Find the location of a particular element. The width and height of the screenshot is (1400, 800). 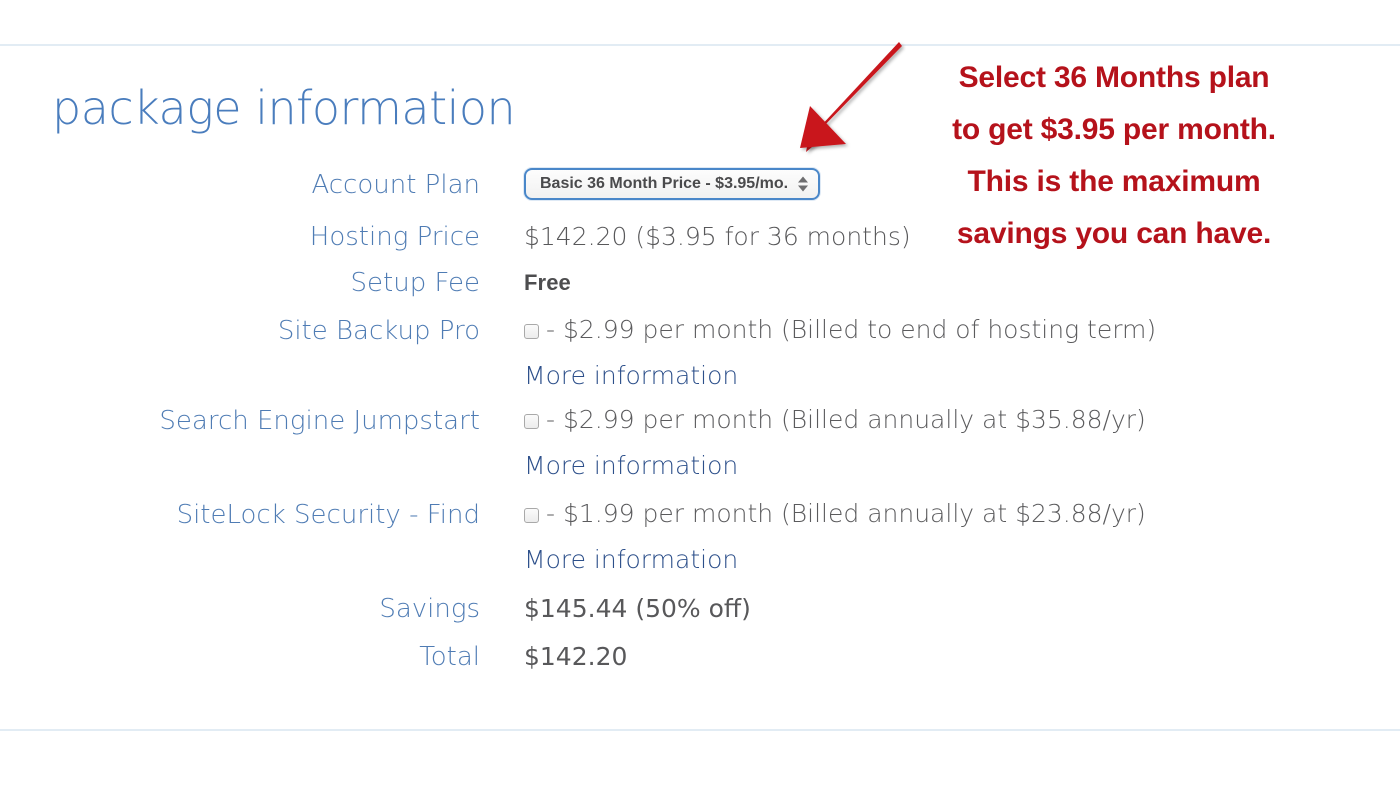

label-total: Total is located at coordinates (449, 657).